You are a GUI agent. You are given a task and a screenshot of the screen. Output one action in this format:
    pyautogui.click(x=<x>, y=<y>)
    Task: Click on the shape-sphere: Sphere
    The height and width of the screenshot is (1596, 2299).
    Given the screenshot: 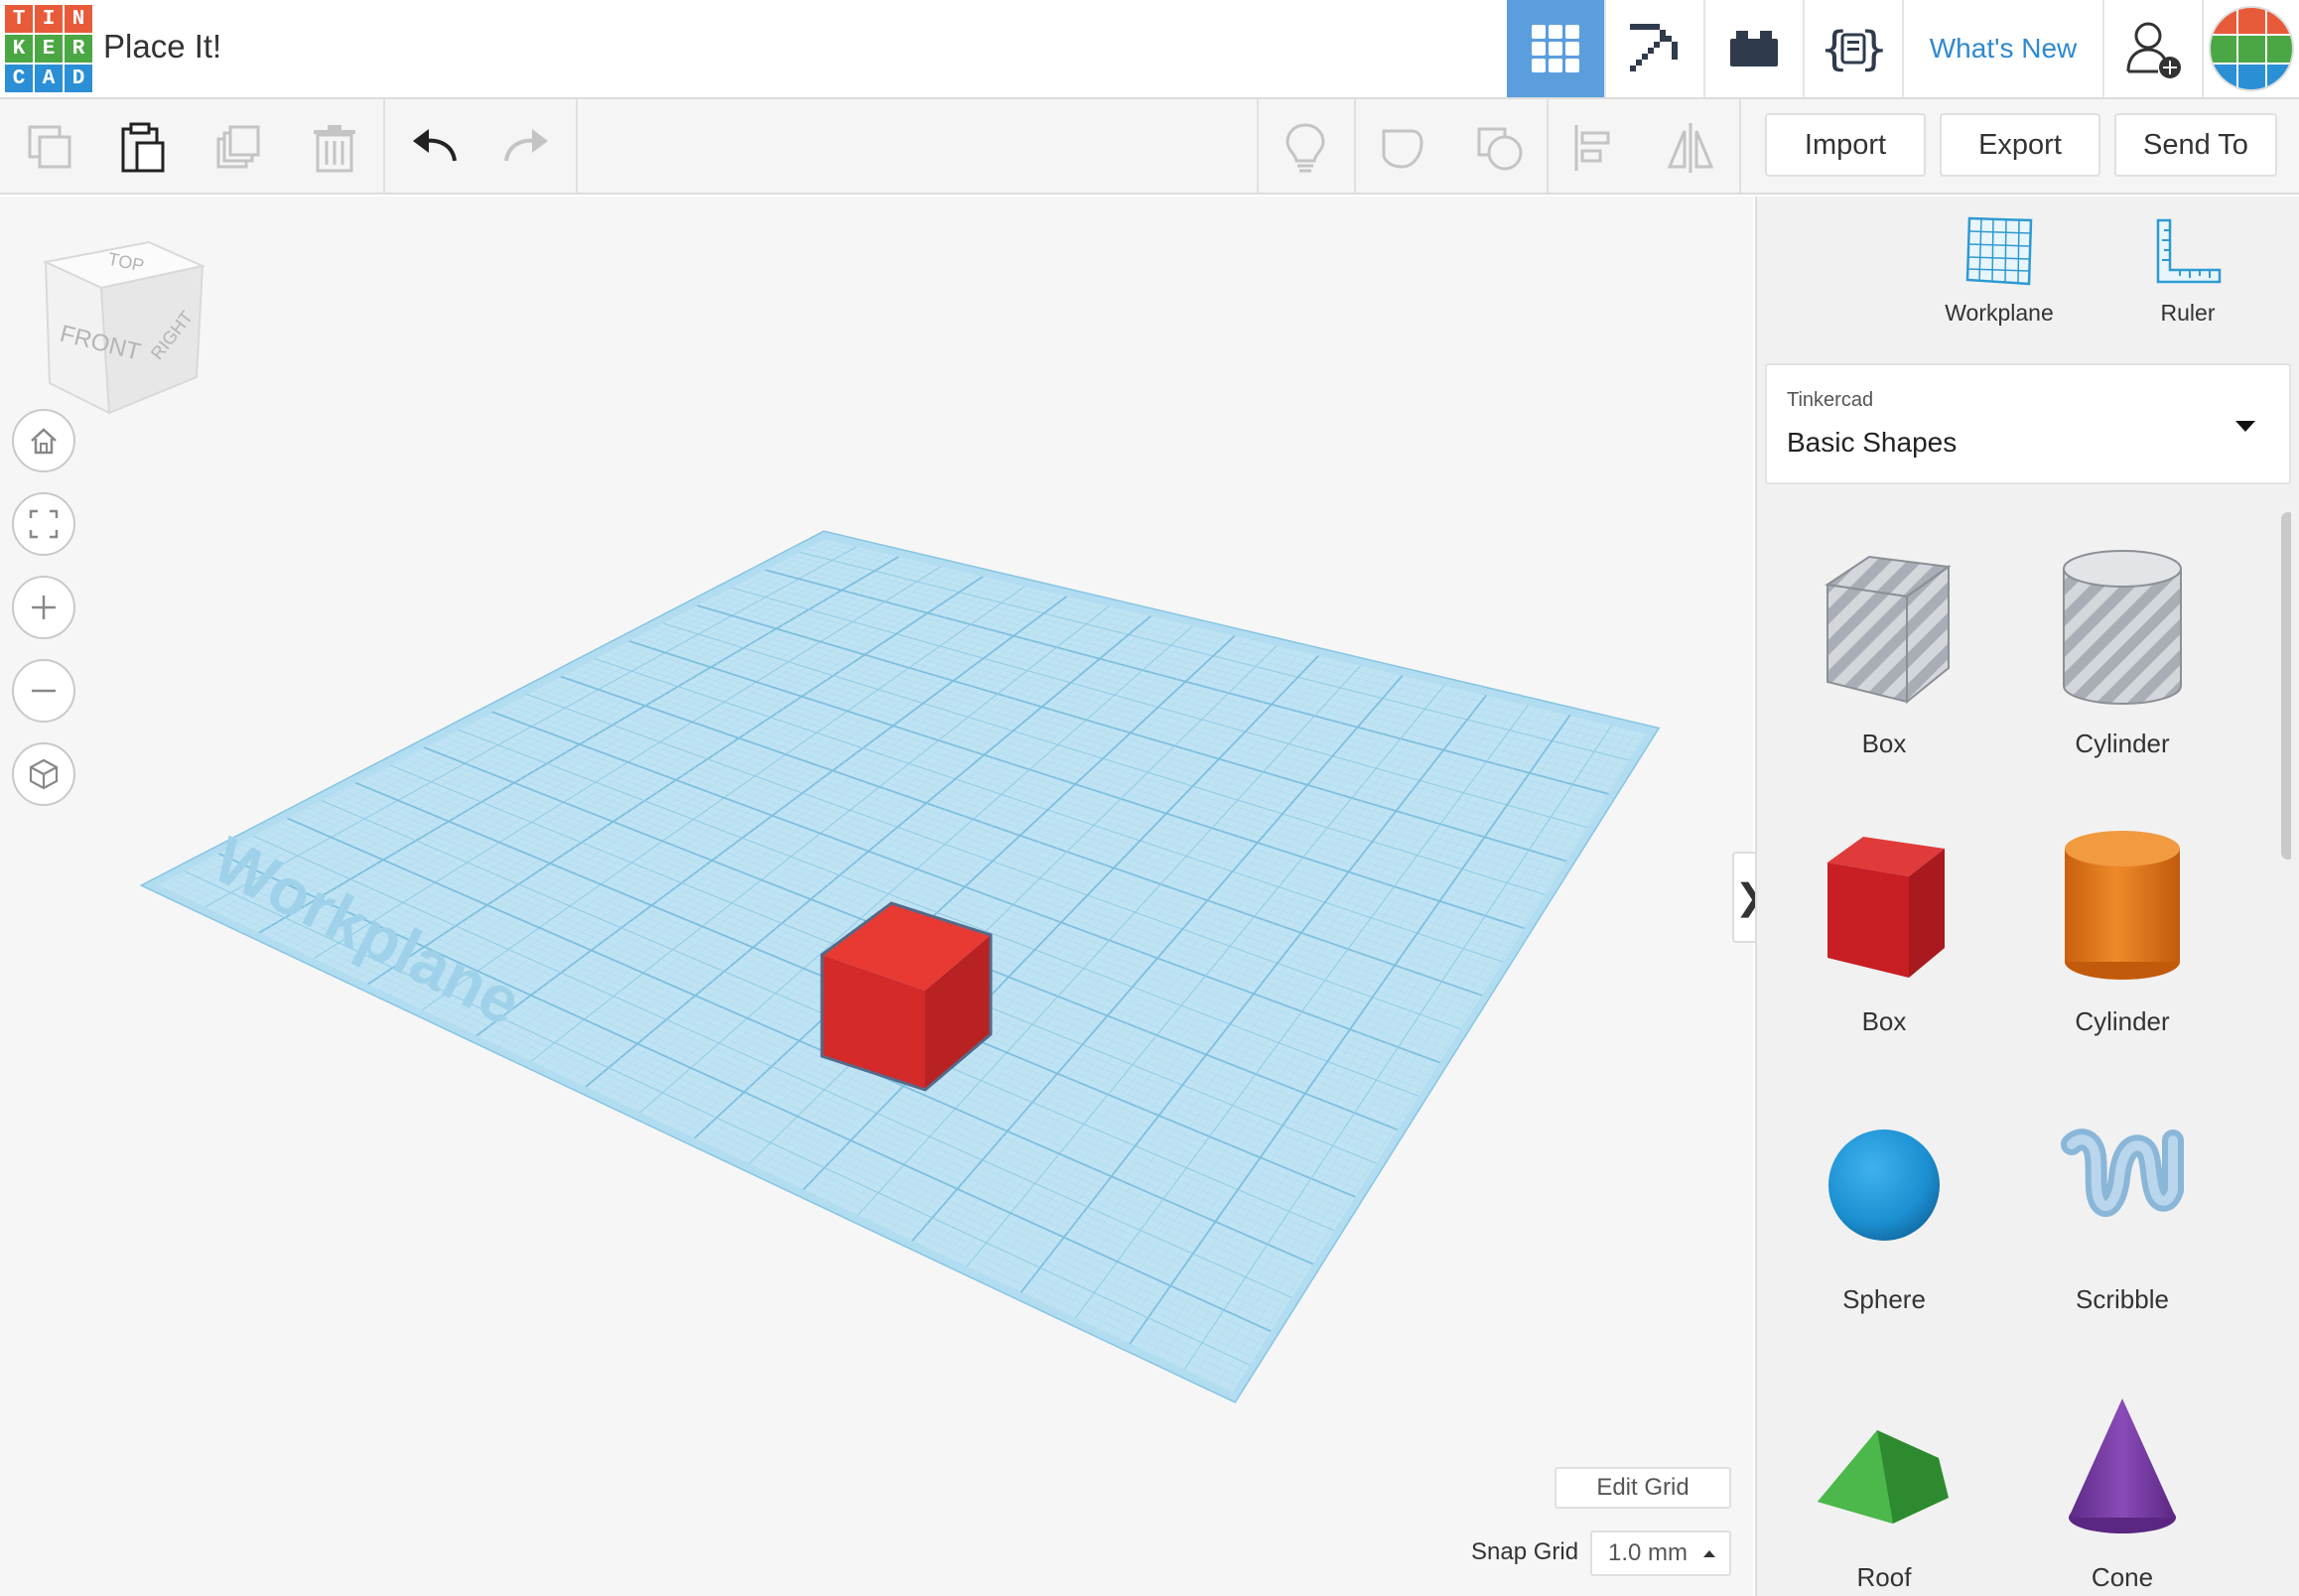 What is the action you would take?
    pyautogui.click(x=1884, y=1235)
    